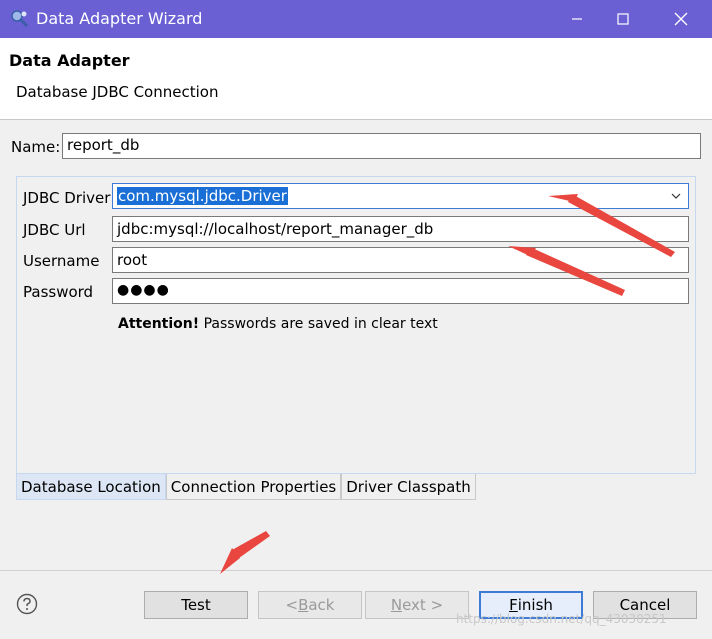 Image resolution: width=712 pixels, height=639 pixels. Describe the element at coordinates (381, 146) in the screenshot. I see `name-input: report_db` at that location.